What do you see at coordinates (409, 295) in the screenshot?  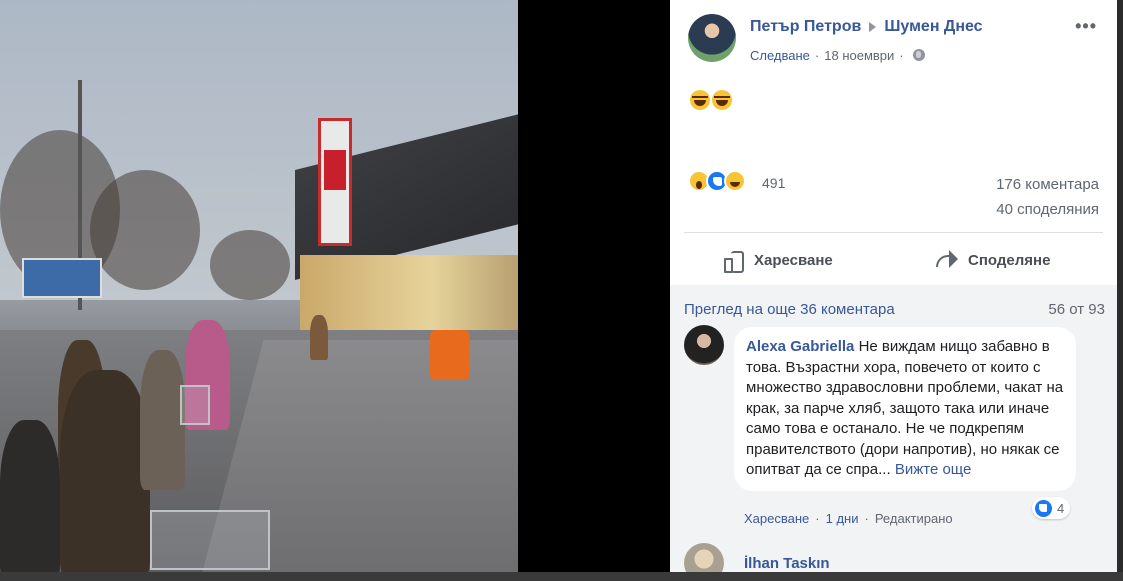 I see `photo-storefront` at bounding box center [409, 295].